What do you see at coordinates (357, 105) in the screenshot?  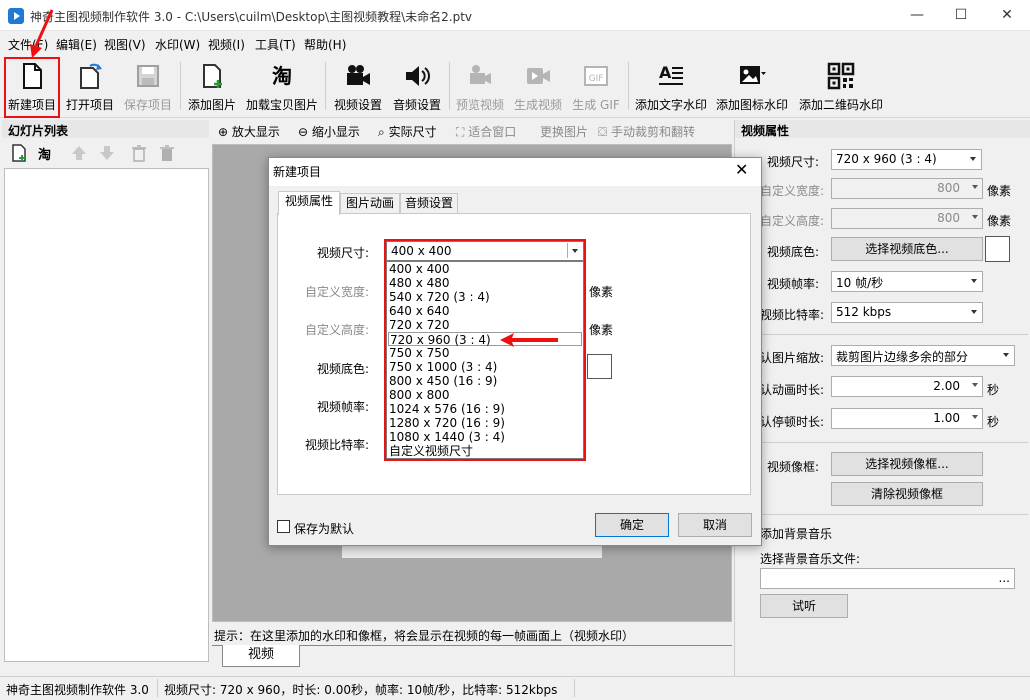 I see `video-settings-label: 视频设置` at bounding box center [357, 105].